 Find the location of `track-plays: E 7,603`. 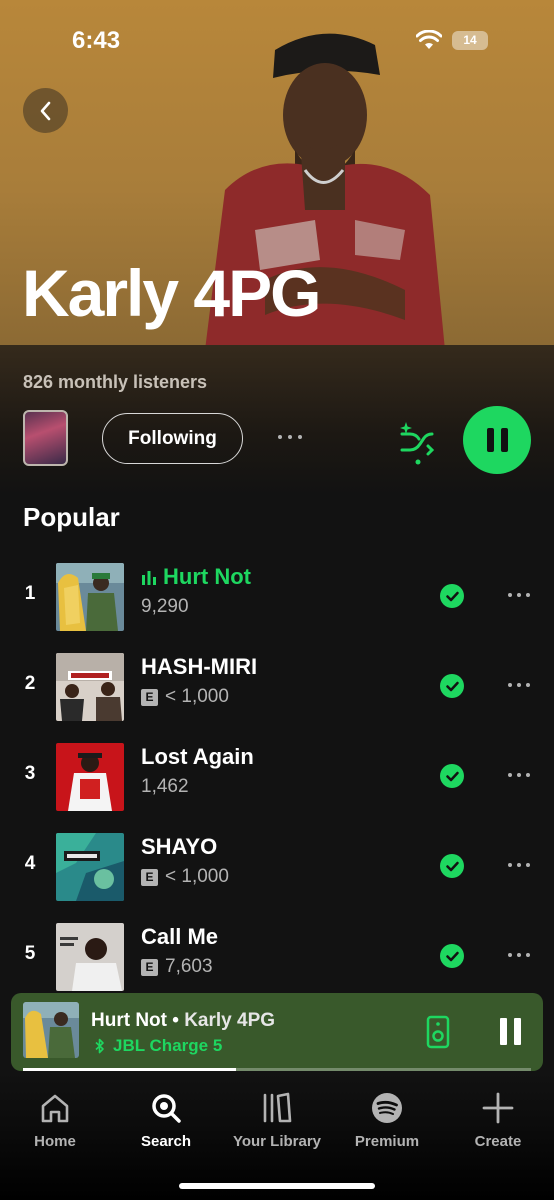

track-plays: E 7,603 is located at coordinates (177, 967).